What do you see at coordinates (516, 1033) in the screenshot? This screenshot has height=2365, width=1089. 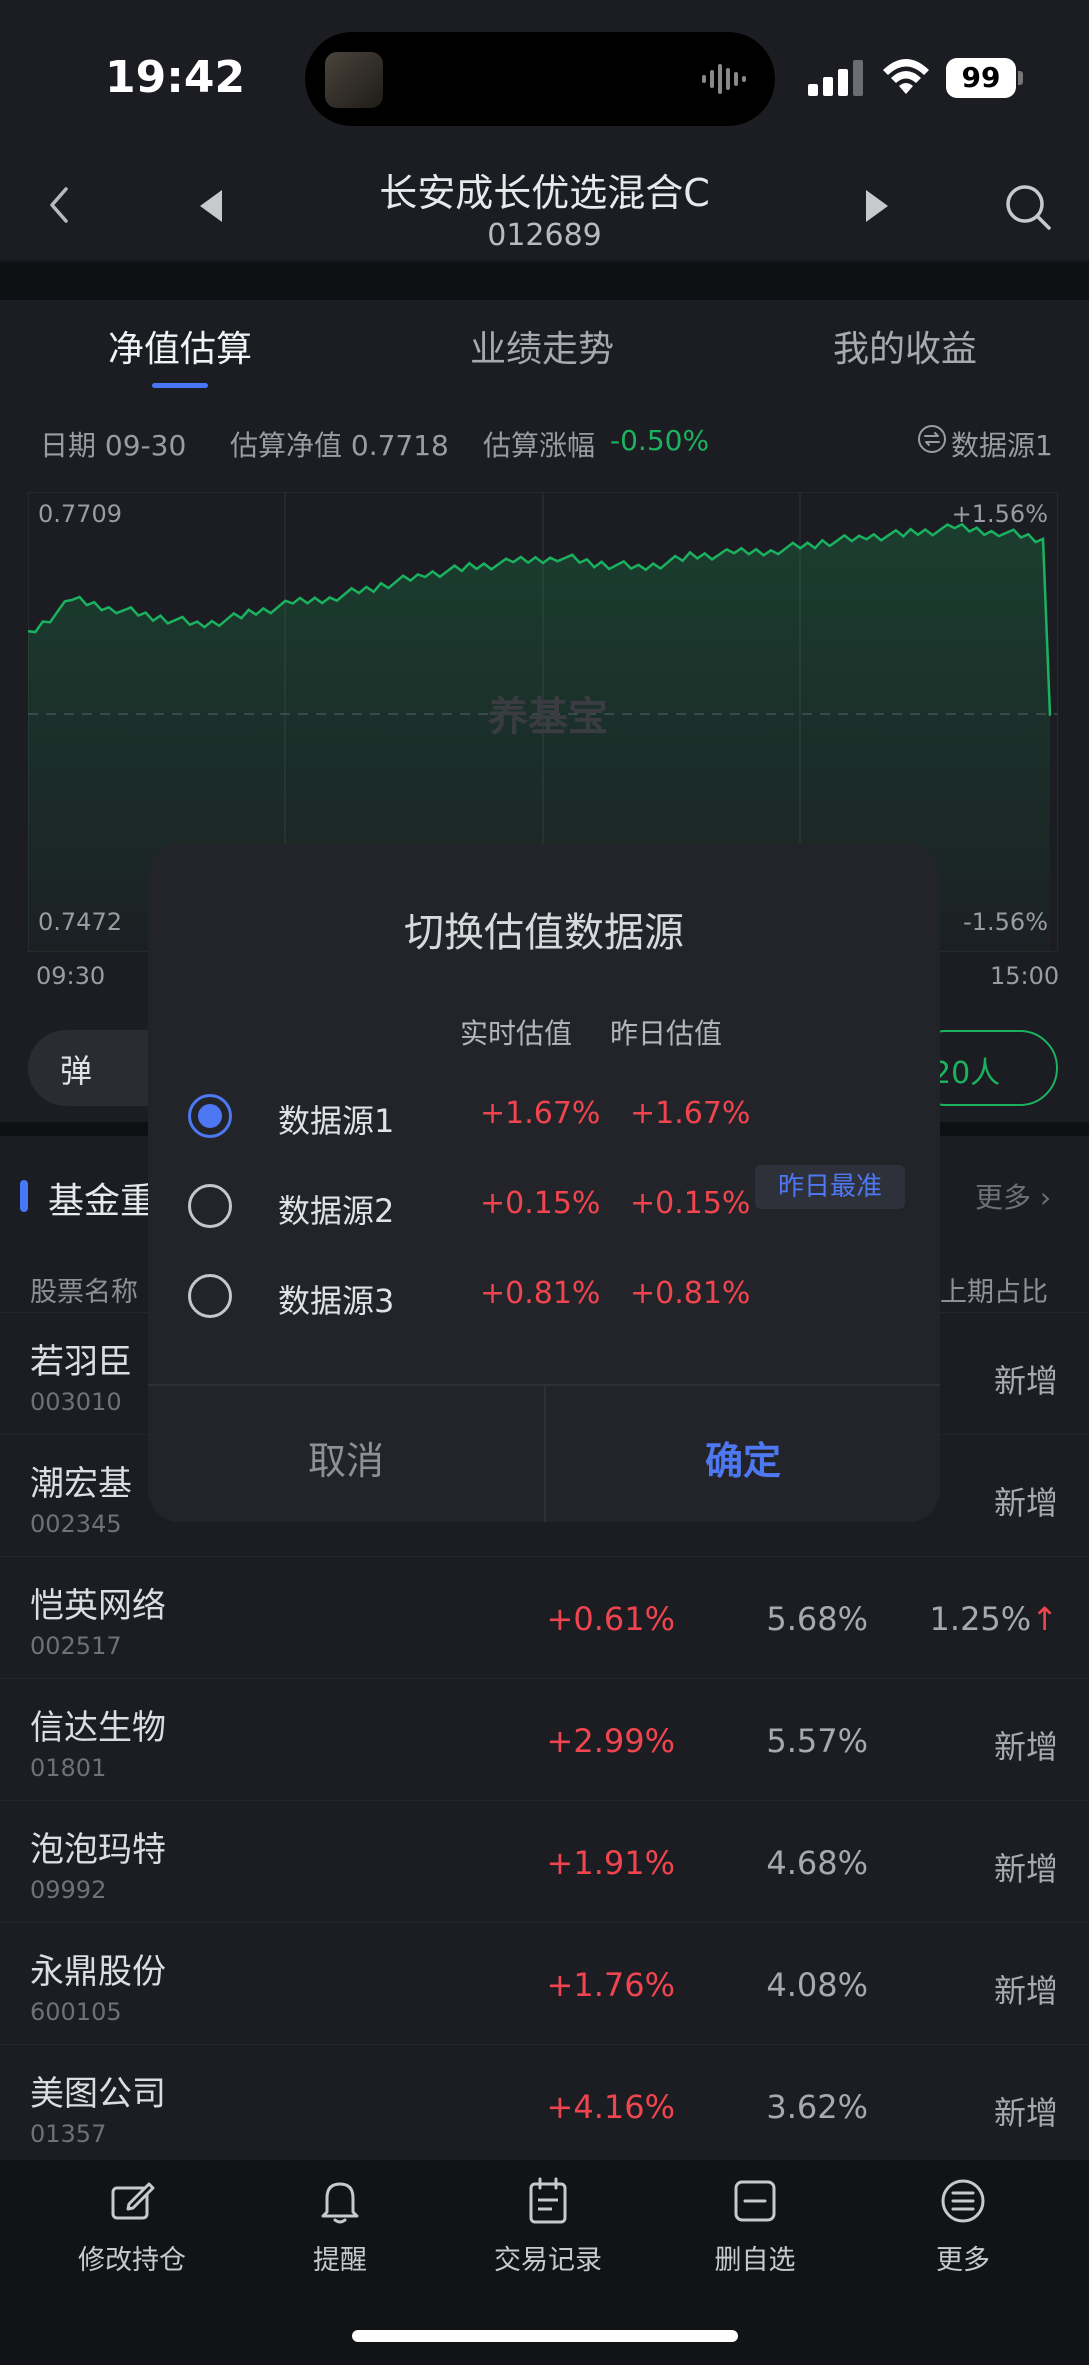 I see `column-realtime-estimate: 实时估值` at bounding box center [516, 1033].